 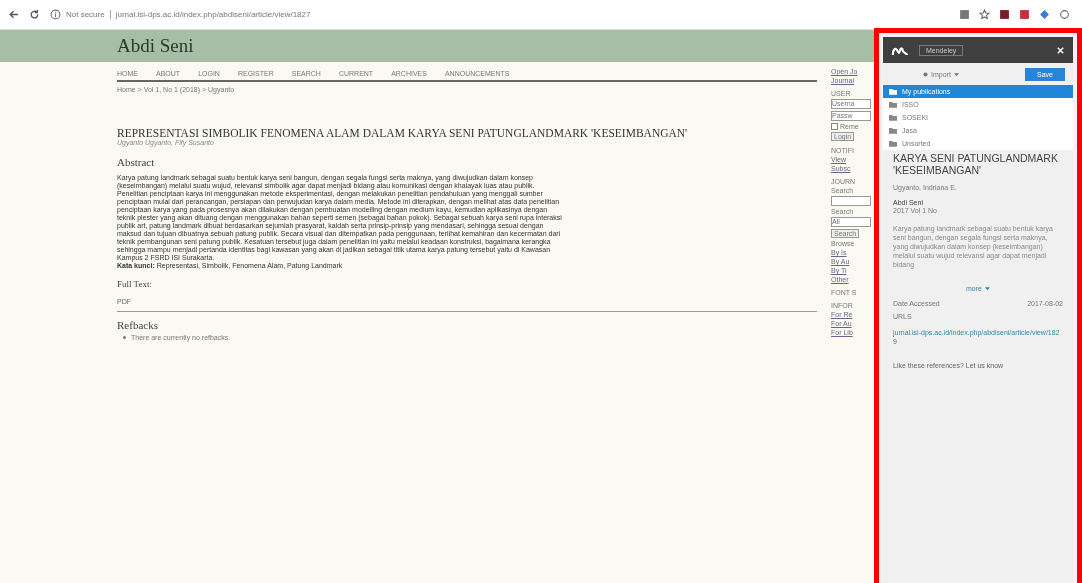 I want to click on site-title: Abdi Seni, so click(x=155, y=46).